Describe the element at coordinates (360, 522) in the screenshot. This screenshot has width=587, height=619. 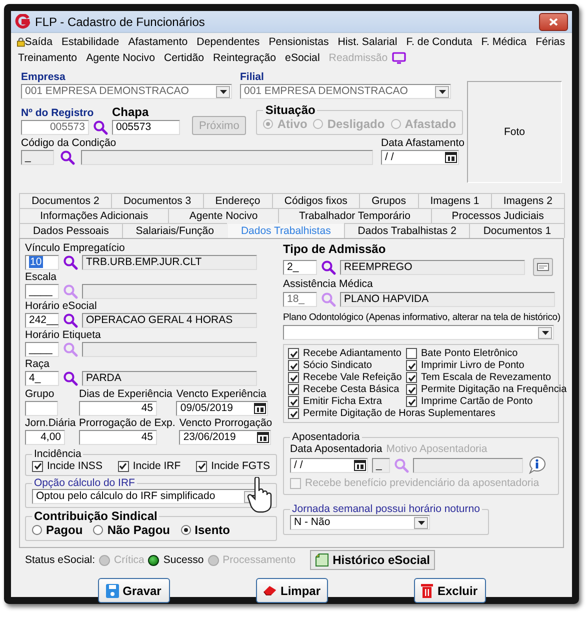
I see `night-shift-dropdown: N - Não` at that location.